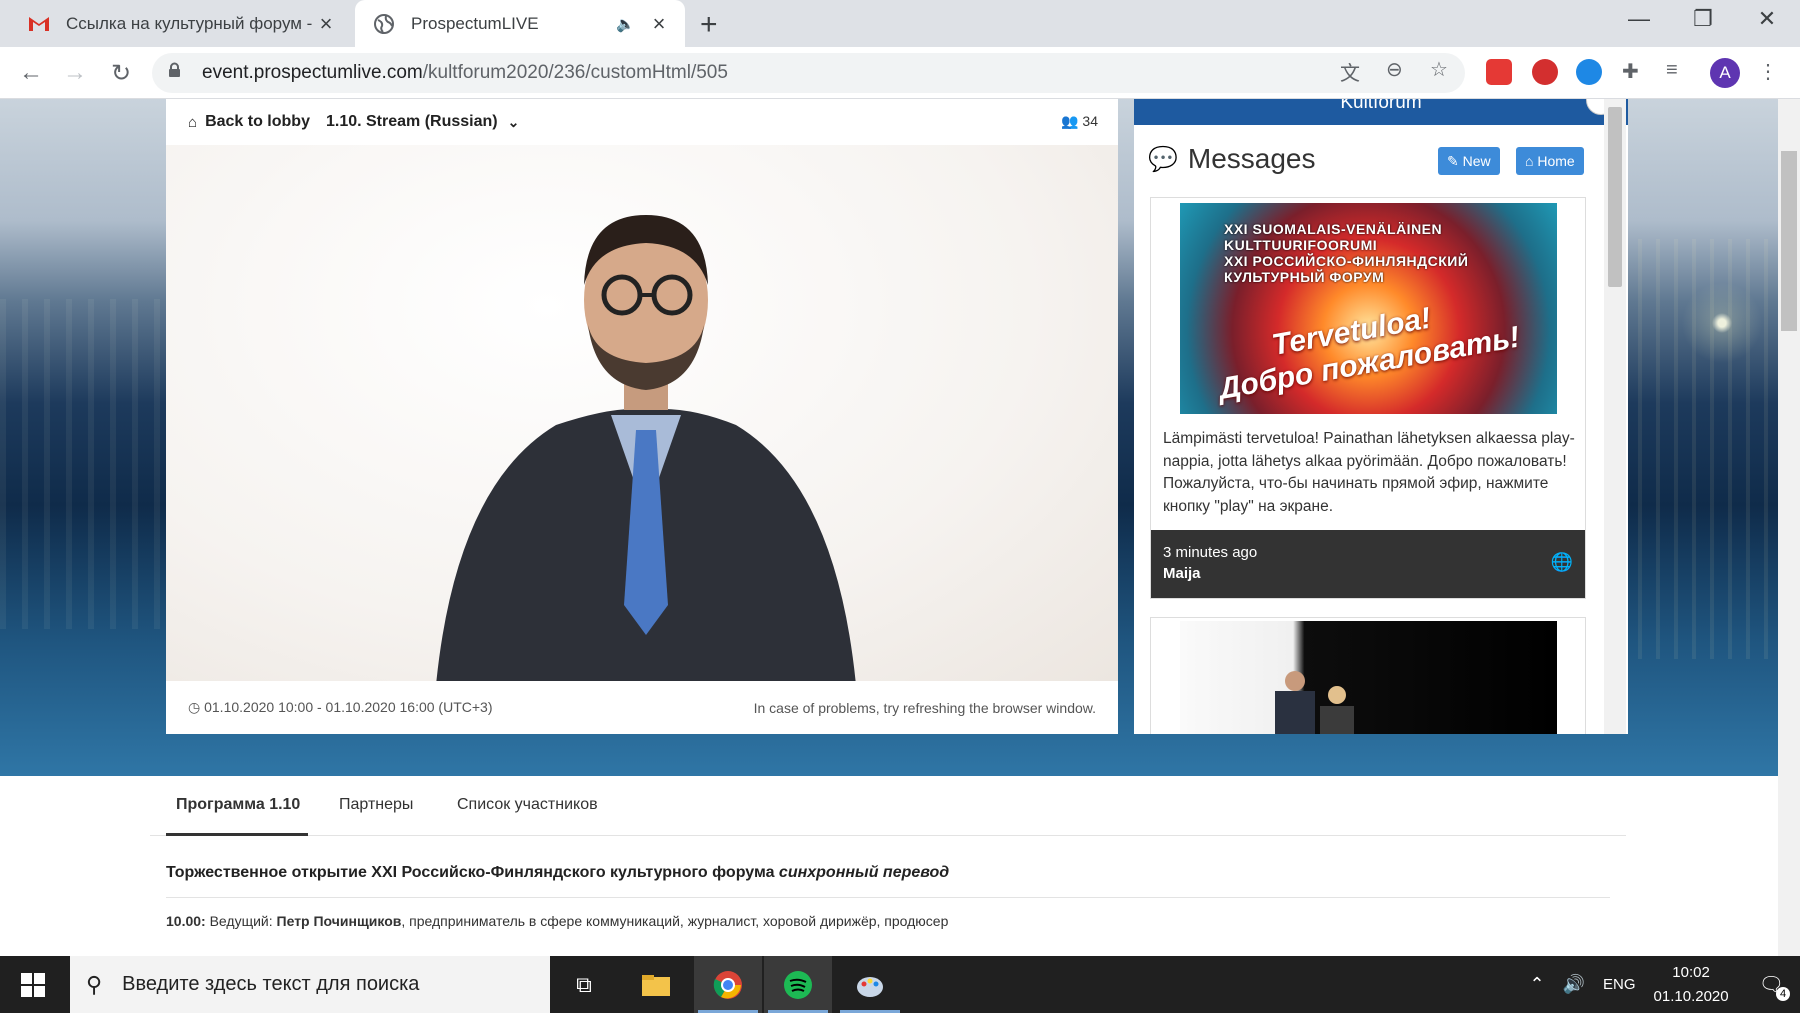  I want to click on media-control-icon: ≡, so click(1672, 70).